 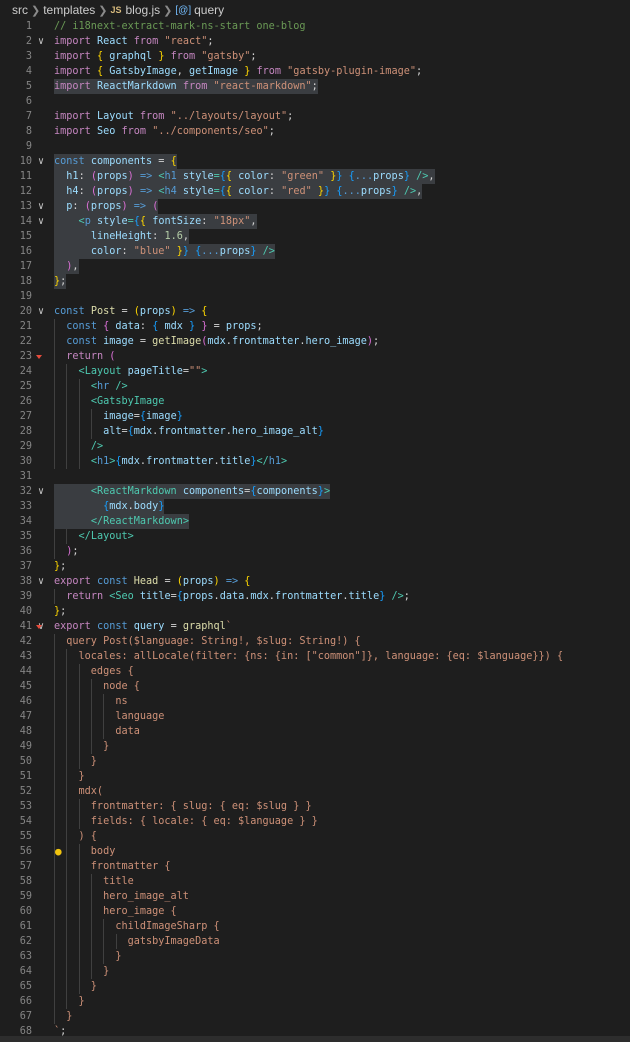 I want to click on line-number: 11, so click(x=25, y=176).